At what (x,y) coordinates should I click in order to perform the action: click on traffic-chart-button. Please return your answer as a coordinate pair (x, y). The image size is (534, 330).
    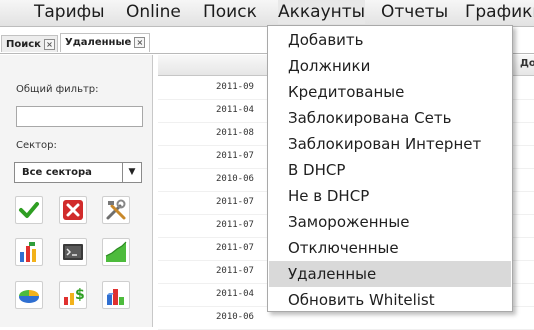
    Looking at the image, I should click on (116, 252).